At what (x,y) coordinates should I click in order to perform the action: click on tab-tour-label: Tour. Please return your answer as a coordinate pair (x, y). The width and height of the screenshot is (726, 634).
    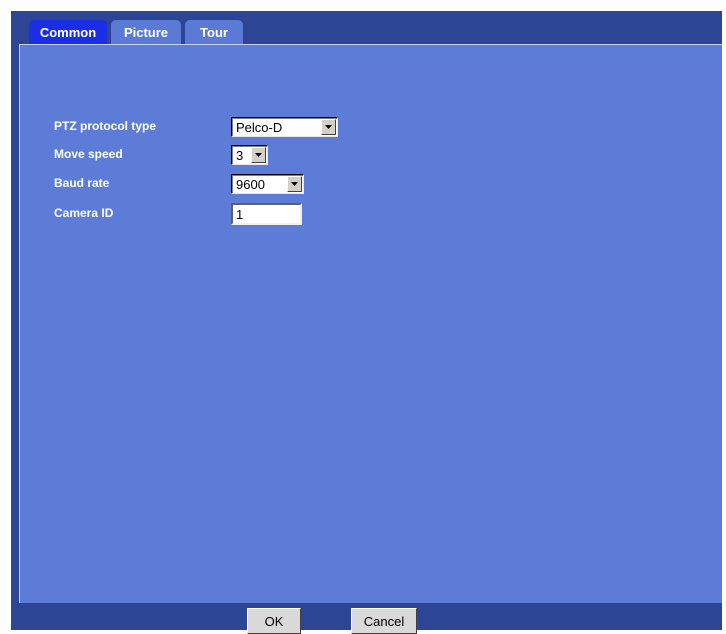
    Looking at the image, I should click on (214, 32).